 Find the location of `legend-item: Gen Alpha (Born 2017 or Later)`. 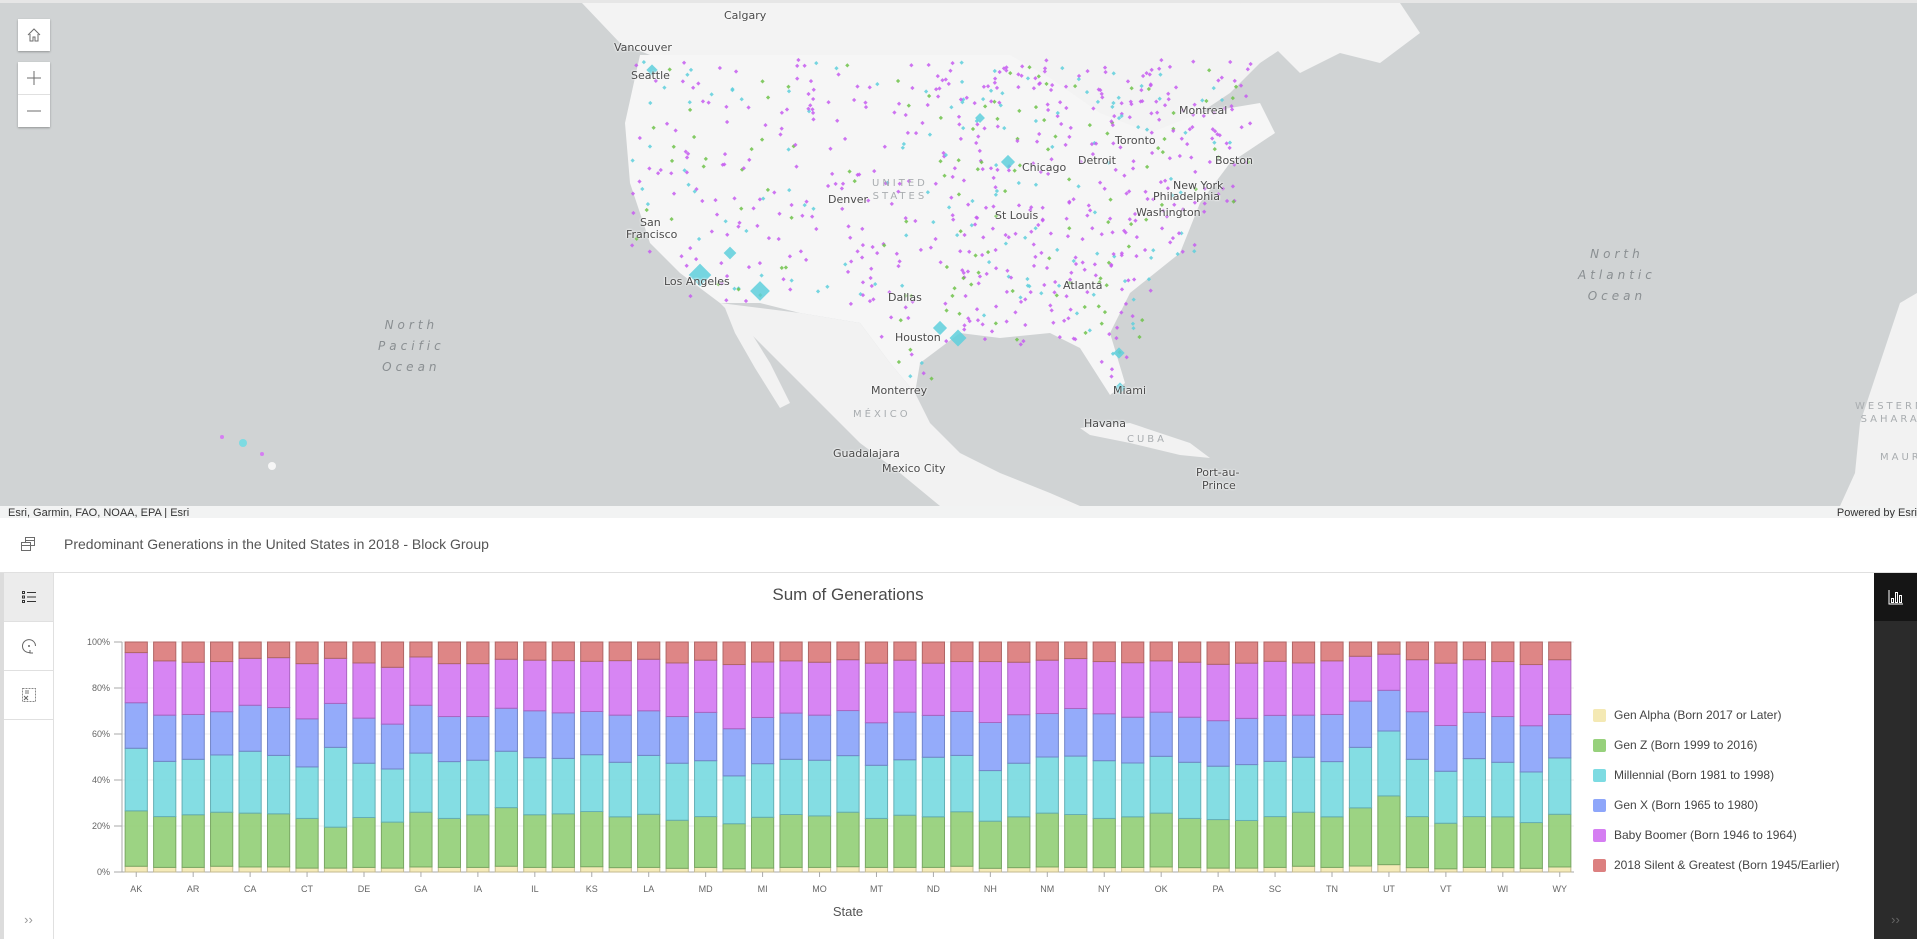

legend-item: Gen Alpha (Born 2017 or Later) is located at coordinates (1716, 715).